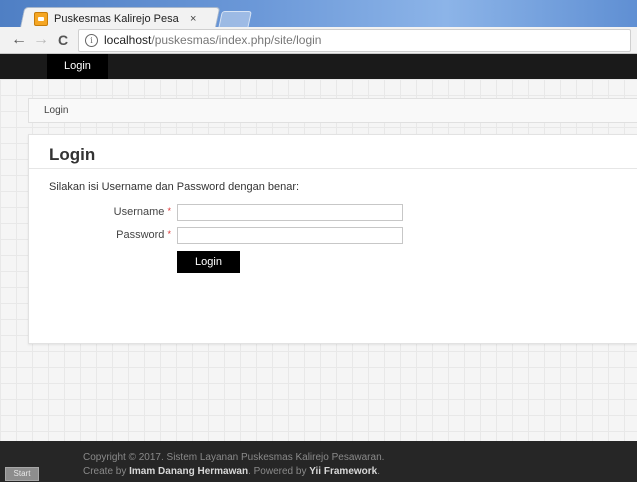  What do you see at coordinates (56, 110) in the screenshot?
I see `breadcrumb-item-login: Login` at bounding box center [56, 110].